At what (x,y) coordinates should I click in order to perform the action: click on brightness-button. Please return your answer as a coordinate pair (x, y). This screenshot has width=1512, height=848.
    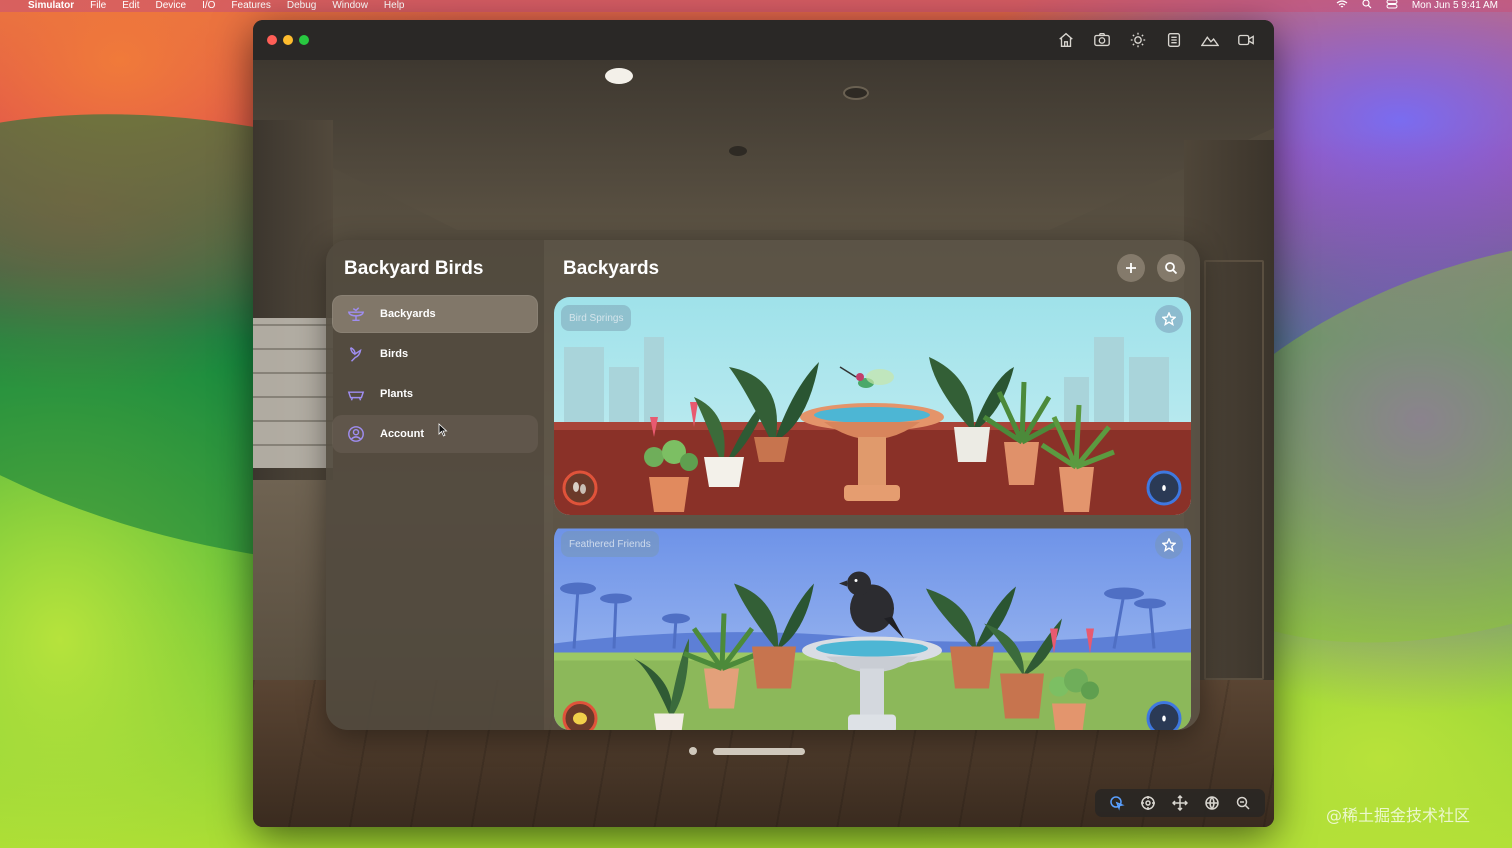
    Looking at the image, I should click on (1138, 40).